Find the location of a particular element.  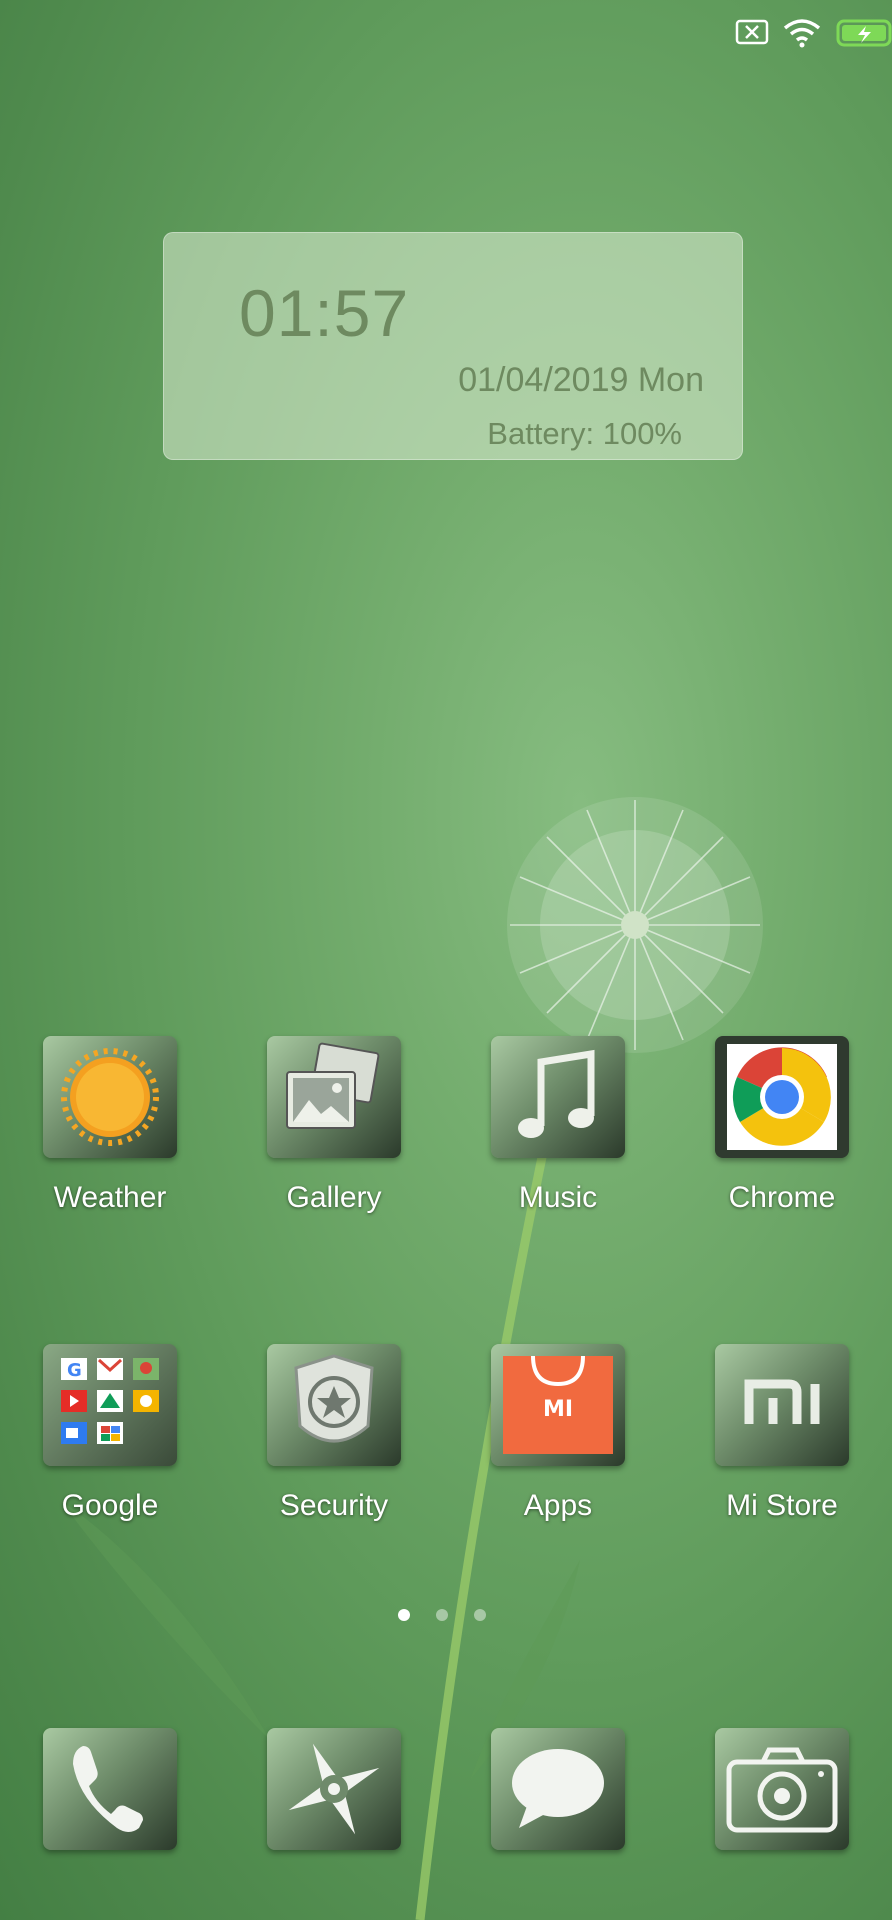

app-label-mi-store: Mi Store is located at coordinates (782, 1505).